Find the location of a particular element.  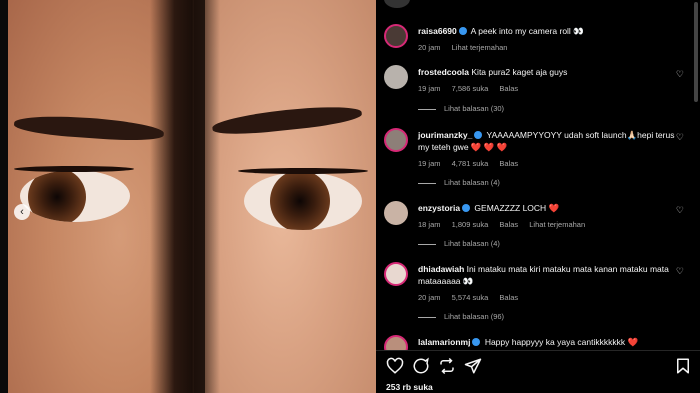

scrollbar is located at coordinates (696, 52).